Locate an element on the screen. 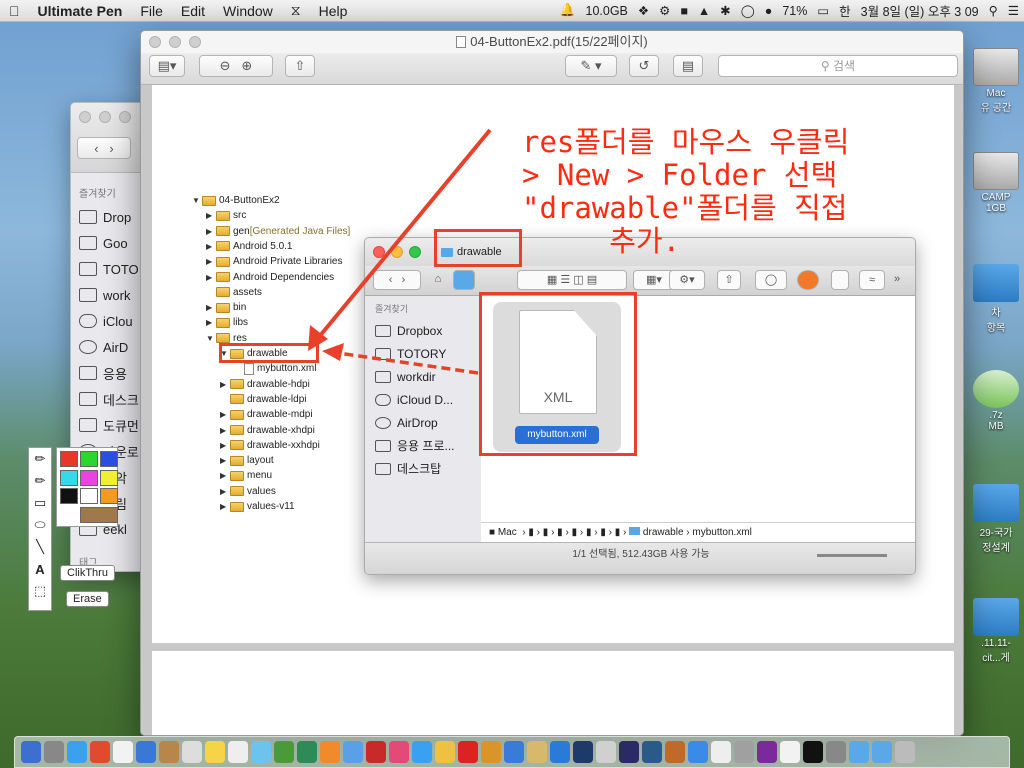  menu-edit: Edit is located at coordinates (193, 11).